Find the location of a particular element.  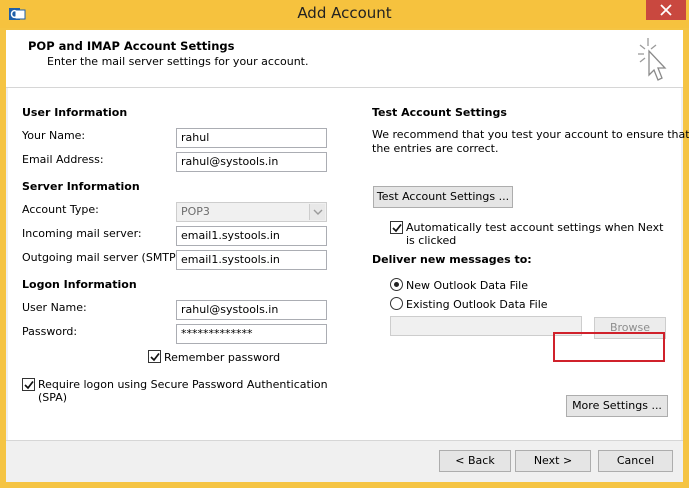

password-label: Password: is located at coordinates (50, 331).